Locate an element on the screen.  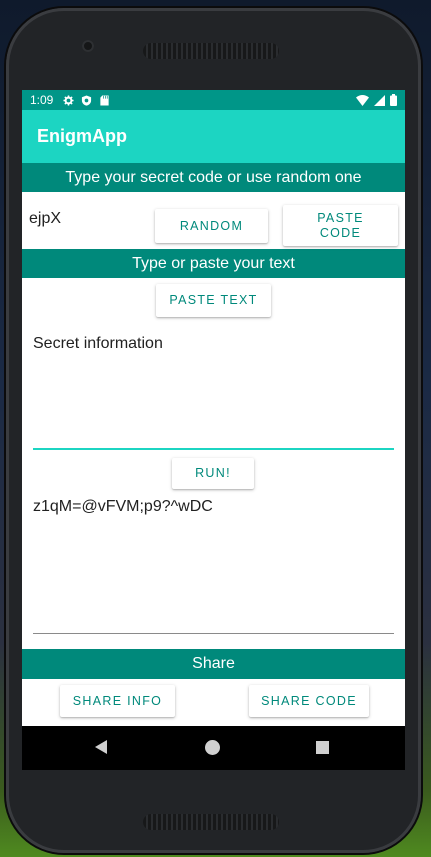
top-speaker is located at coordinates (211, 51).